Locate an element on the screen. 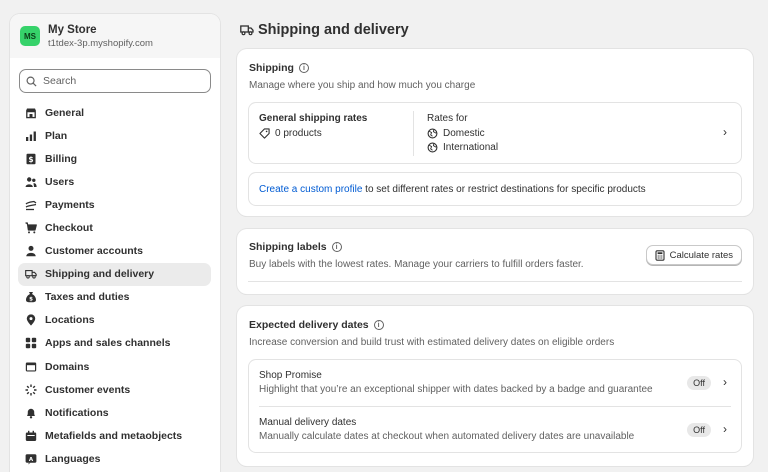 Image resolution: width=768 pixels, height=472 pixels. search-input: Search is located at coordinates (115, 81).